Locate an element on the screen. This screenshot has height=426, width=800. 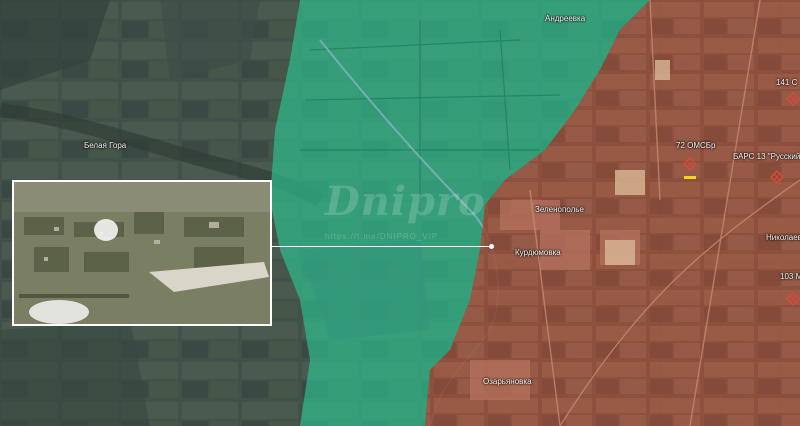
place-label-zelenopolye: Зеленополье is located at coordinates (559, 209).